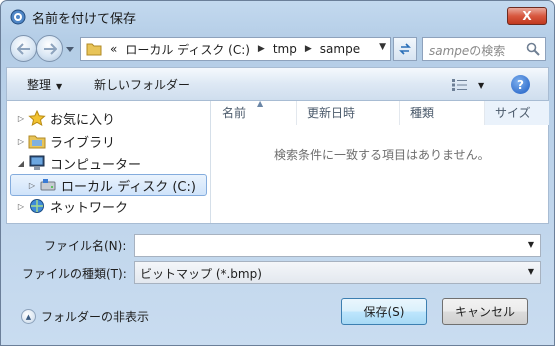  I want to click on refresh-icon, so click(405, 49).